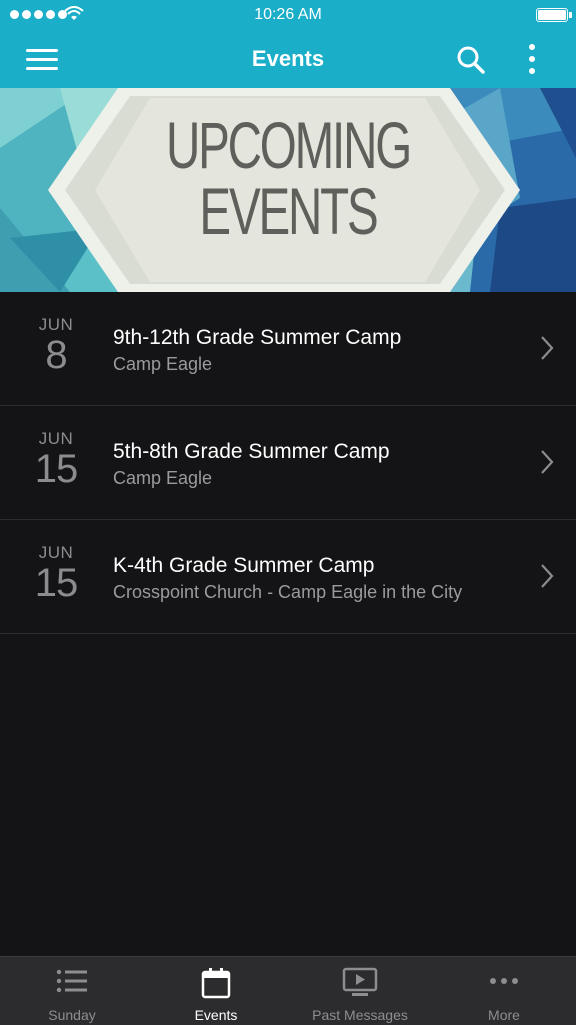 The height and width of the screenshot is (1025, 576). I want to click on banner-heading: UPCOMING EVENTS, so click(288, 178).